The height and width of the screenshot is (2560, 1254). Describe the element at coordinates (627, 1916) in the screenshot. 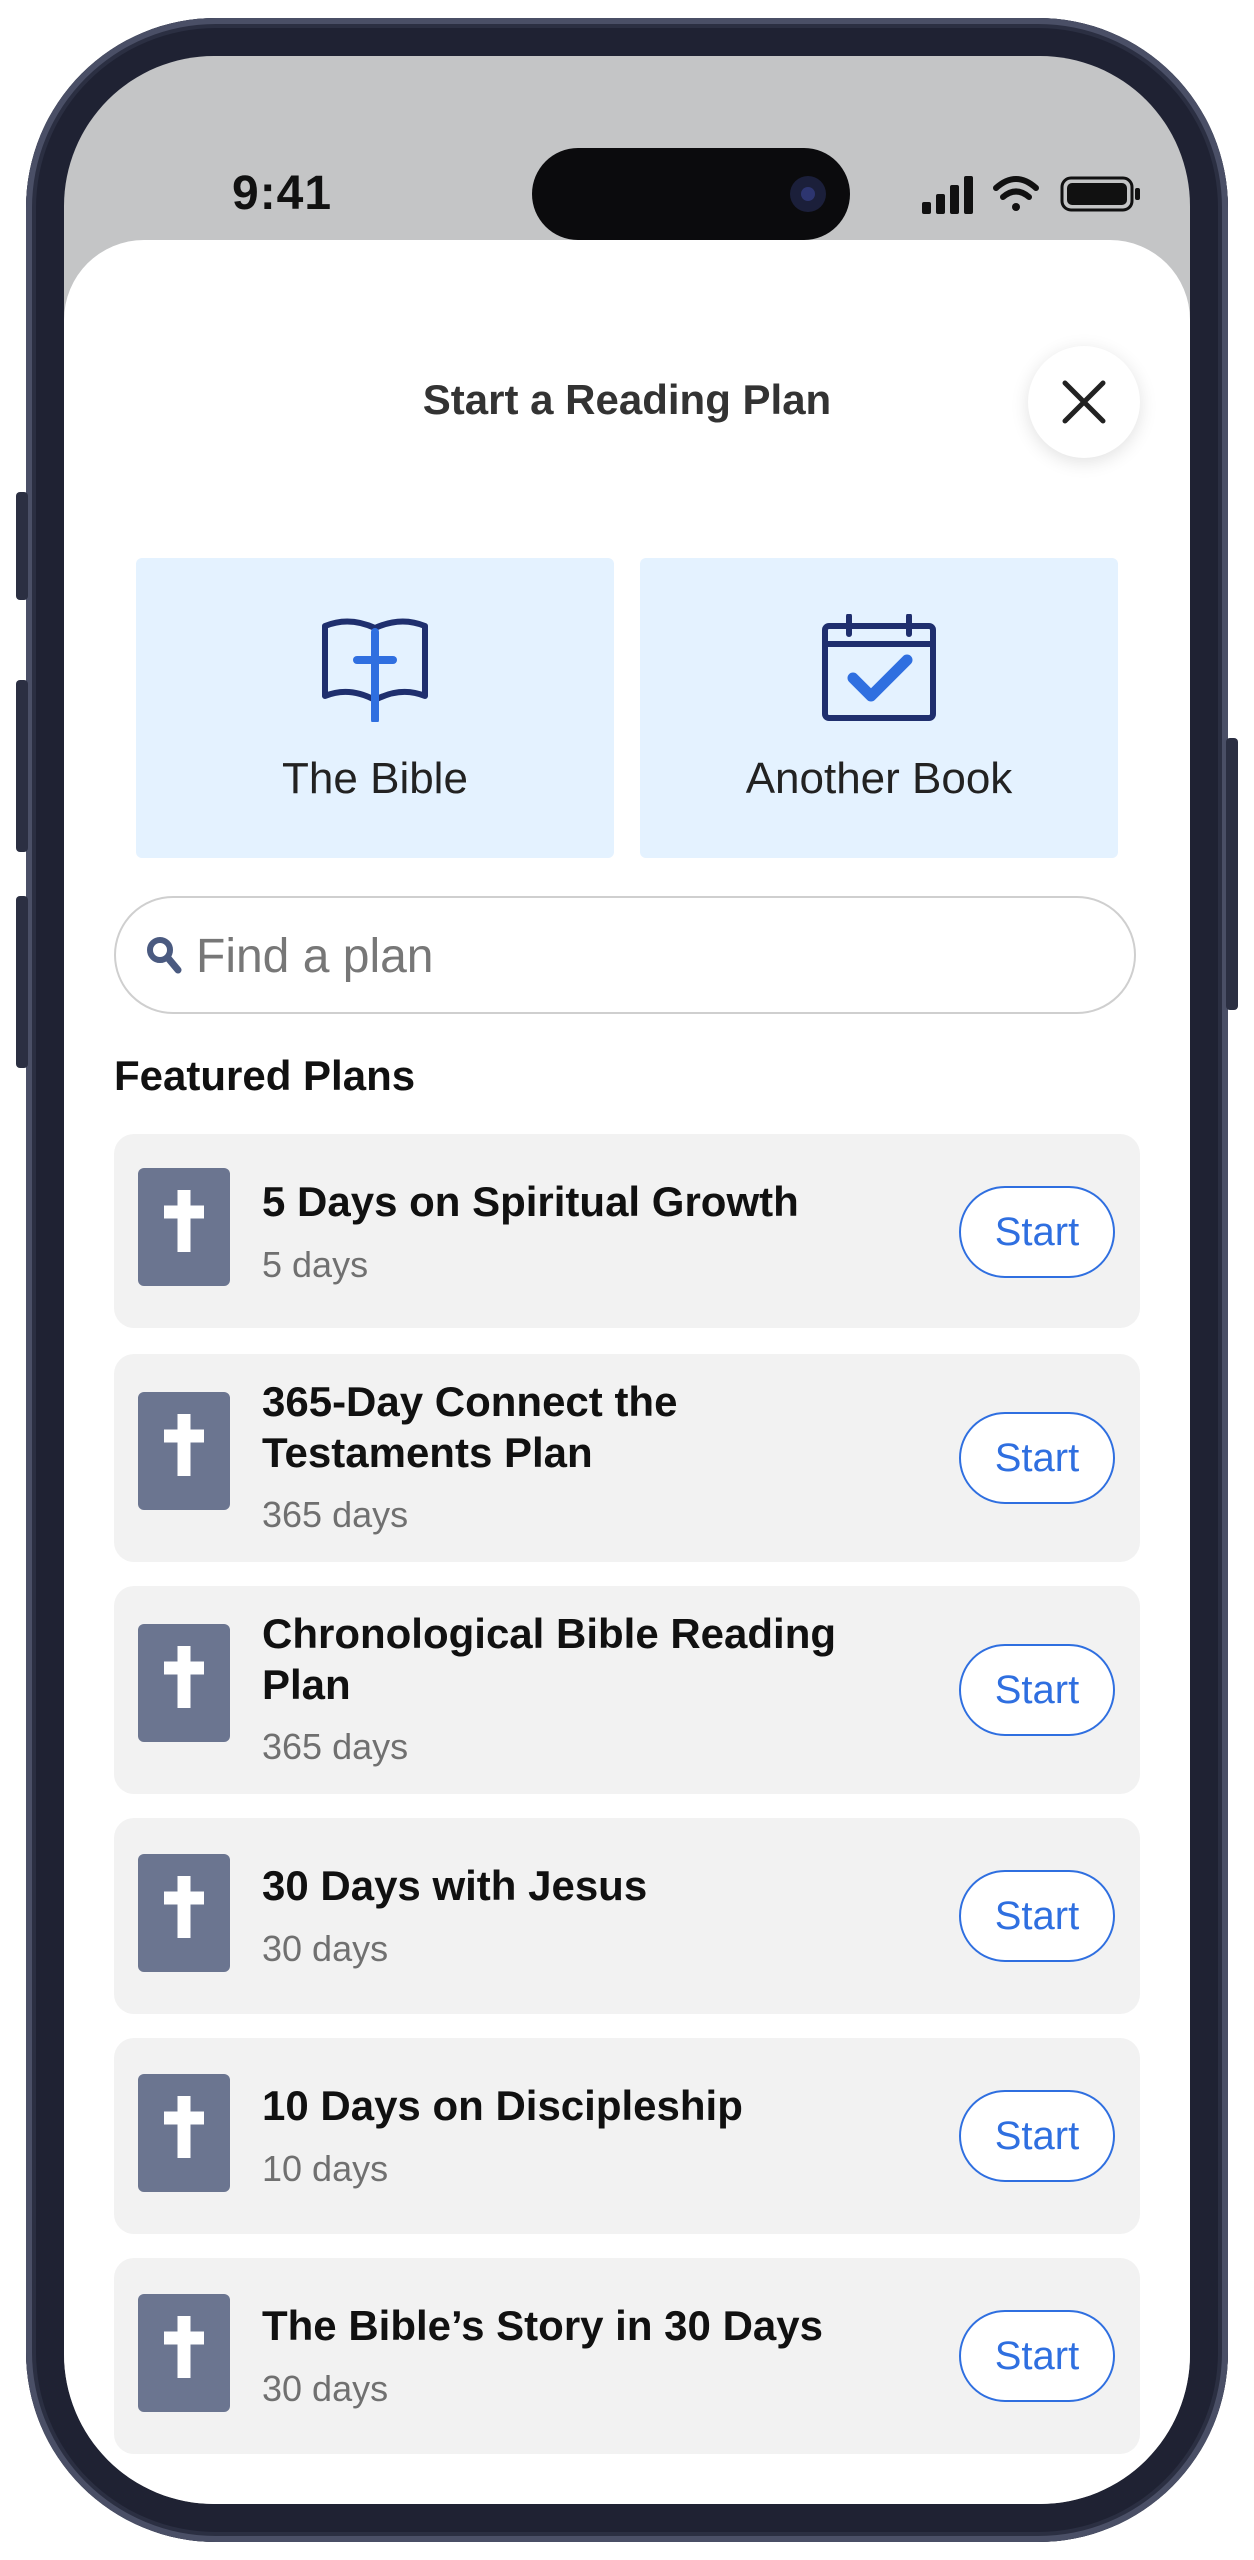

I see `plan-card: 30 Days with Jesus 30 days Start` at that location.